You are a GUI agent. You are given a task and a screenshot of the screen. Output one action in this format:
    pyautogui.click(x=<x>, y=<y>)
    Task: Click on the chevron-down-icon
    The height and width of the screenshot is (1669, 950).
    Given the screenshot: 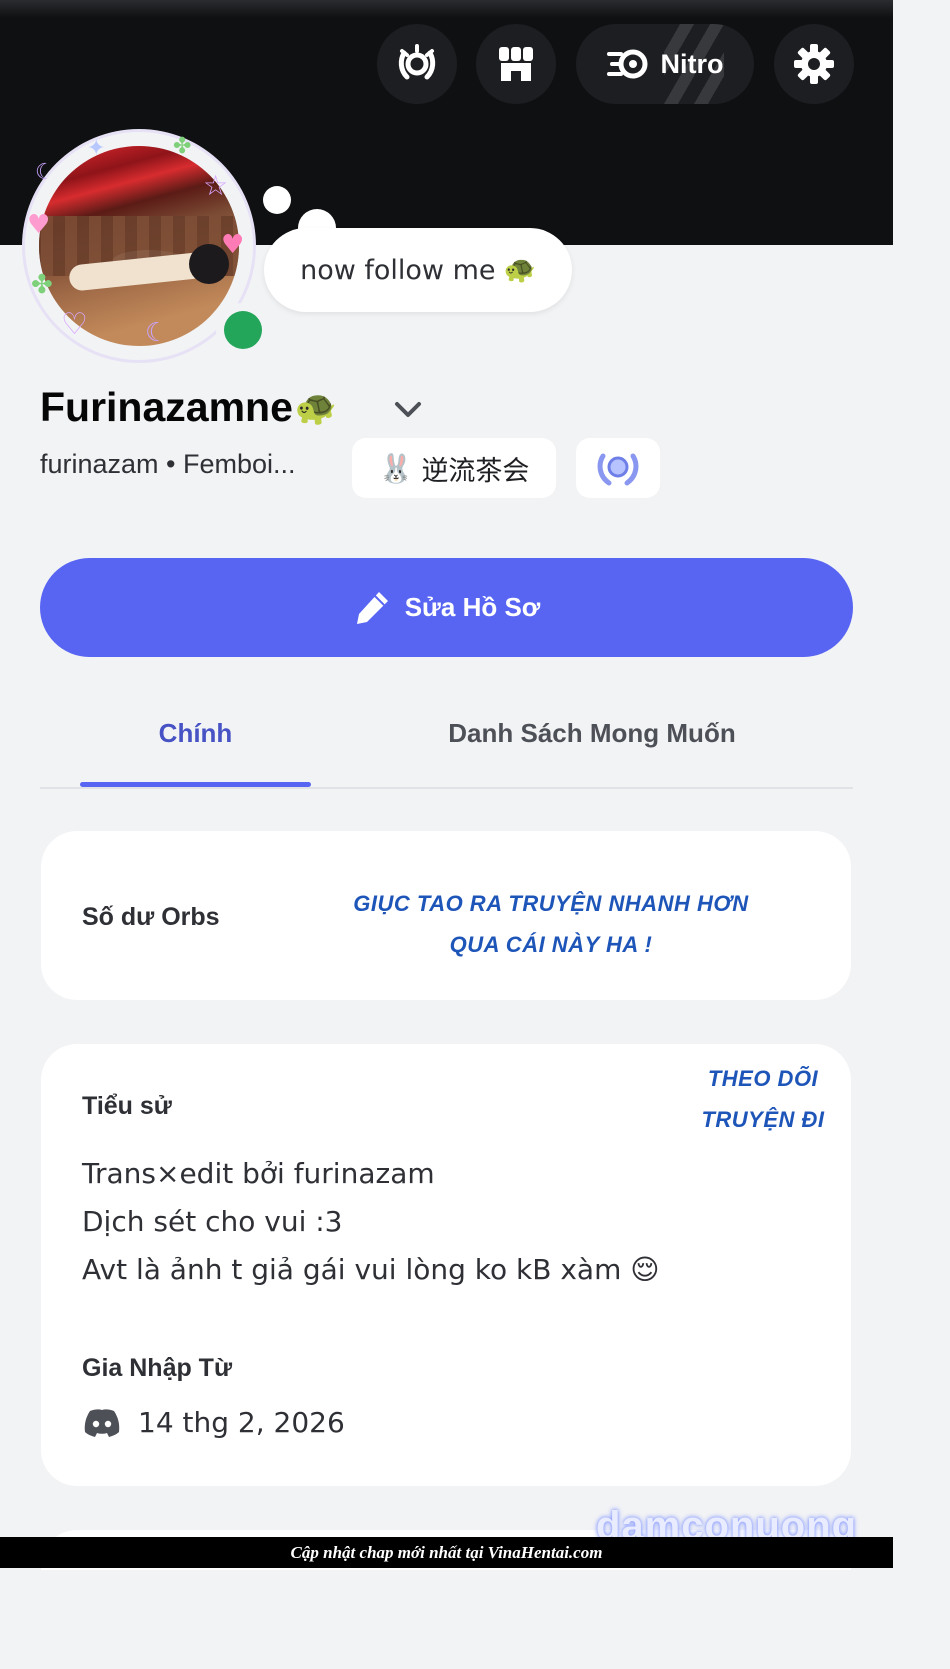 What is the action you would take?
    pyautogui.click(x=408, y=410)
    